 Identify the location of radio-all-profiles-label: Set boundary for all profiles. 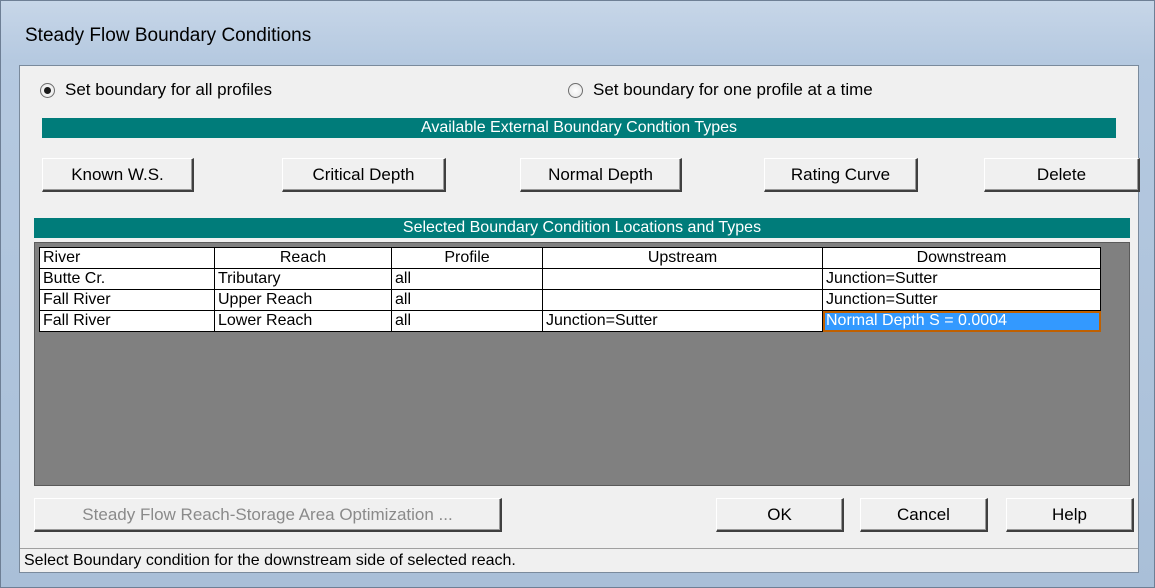
(168, 89).